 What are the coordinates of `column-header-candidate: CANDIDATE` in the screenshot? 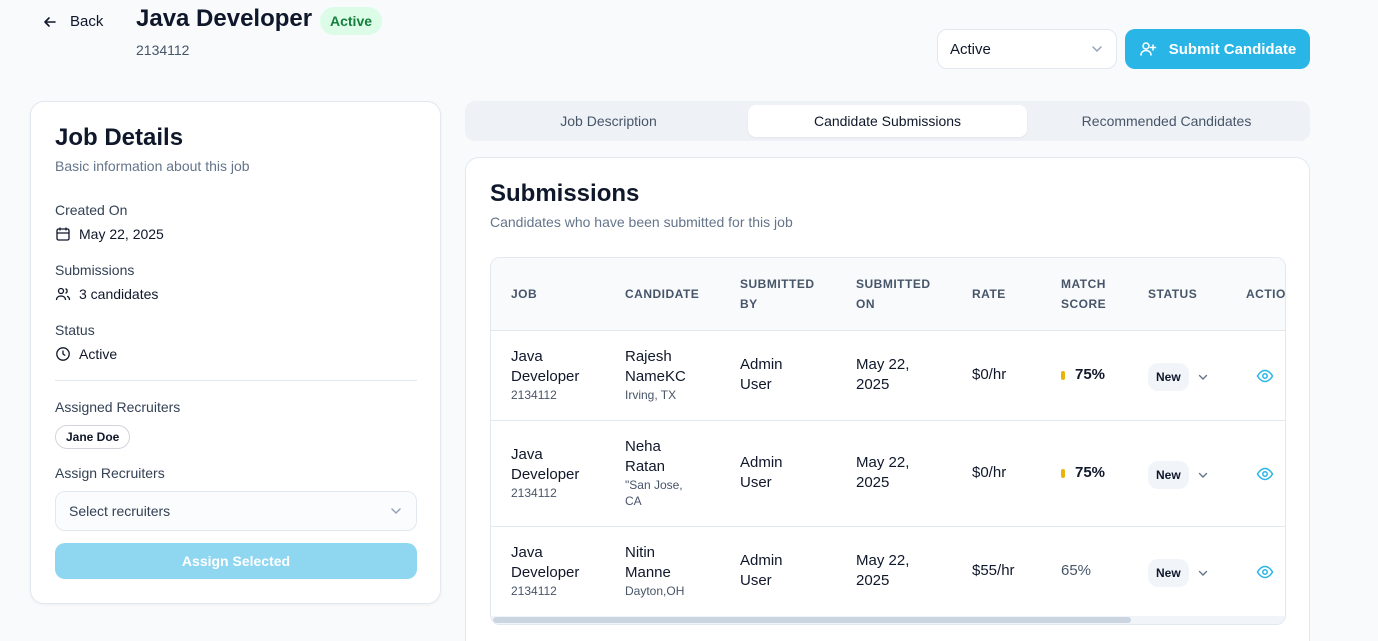 It's located at (662, 294).